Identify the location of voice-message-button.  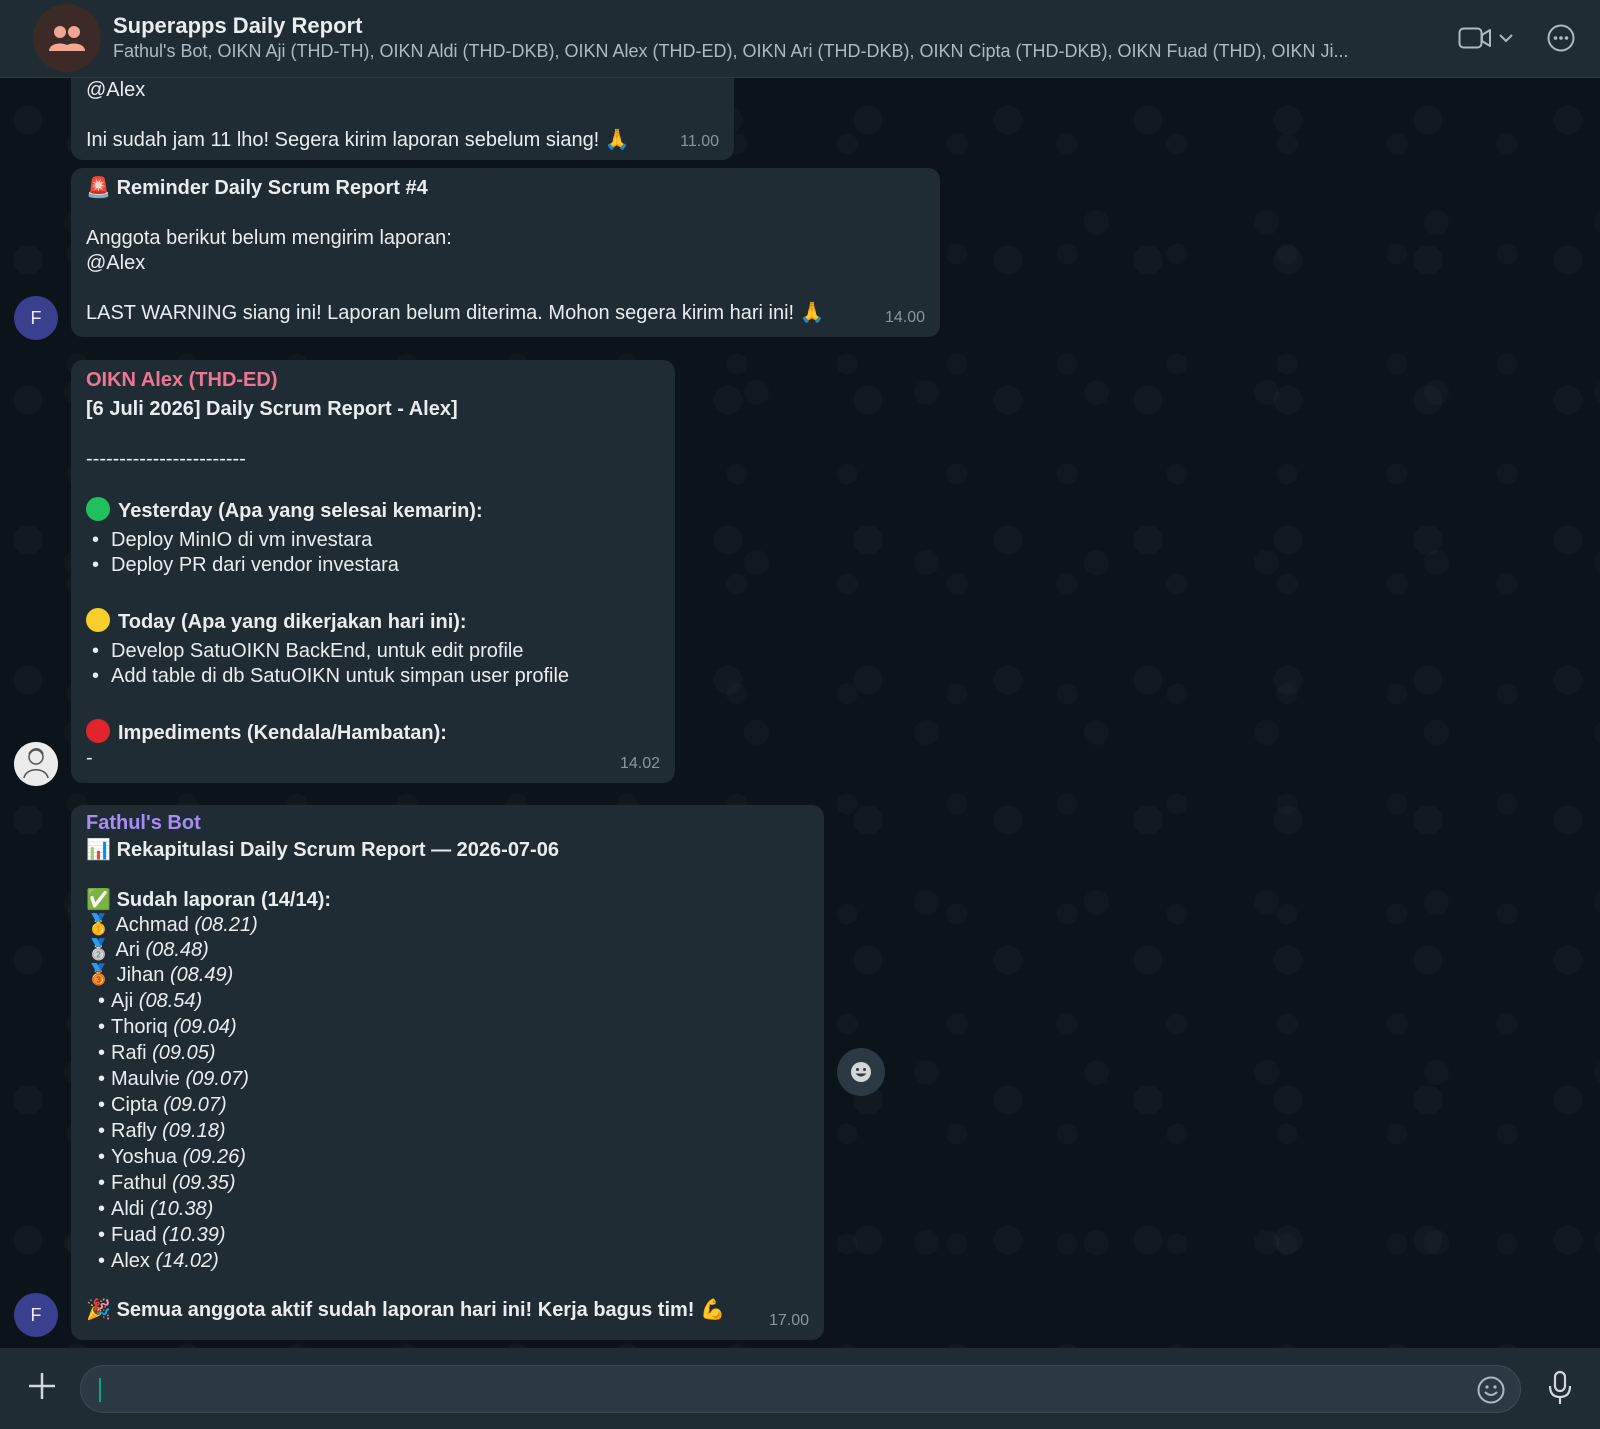
(1560, 1388).